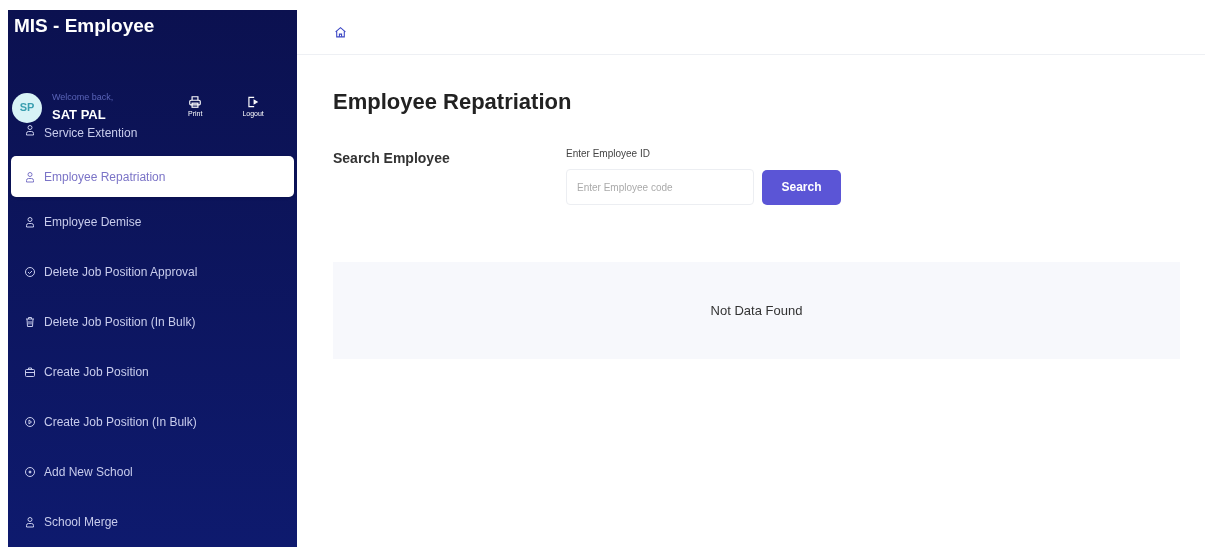 The height and width of the screenshot is (547, 1205). Describe the element at coordinates (660, 187) in the screenshot. I see `input-field: Enter Employee code` at that location.